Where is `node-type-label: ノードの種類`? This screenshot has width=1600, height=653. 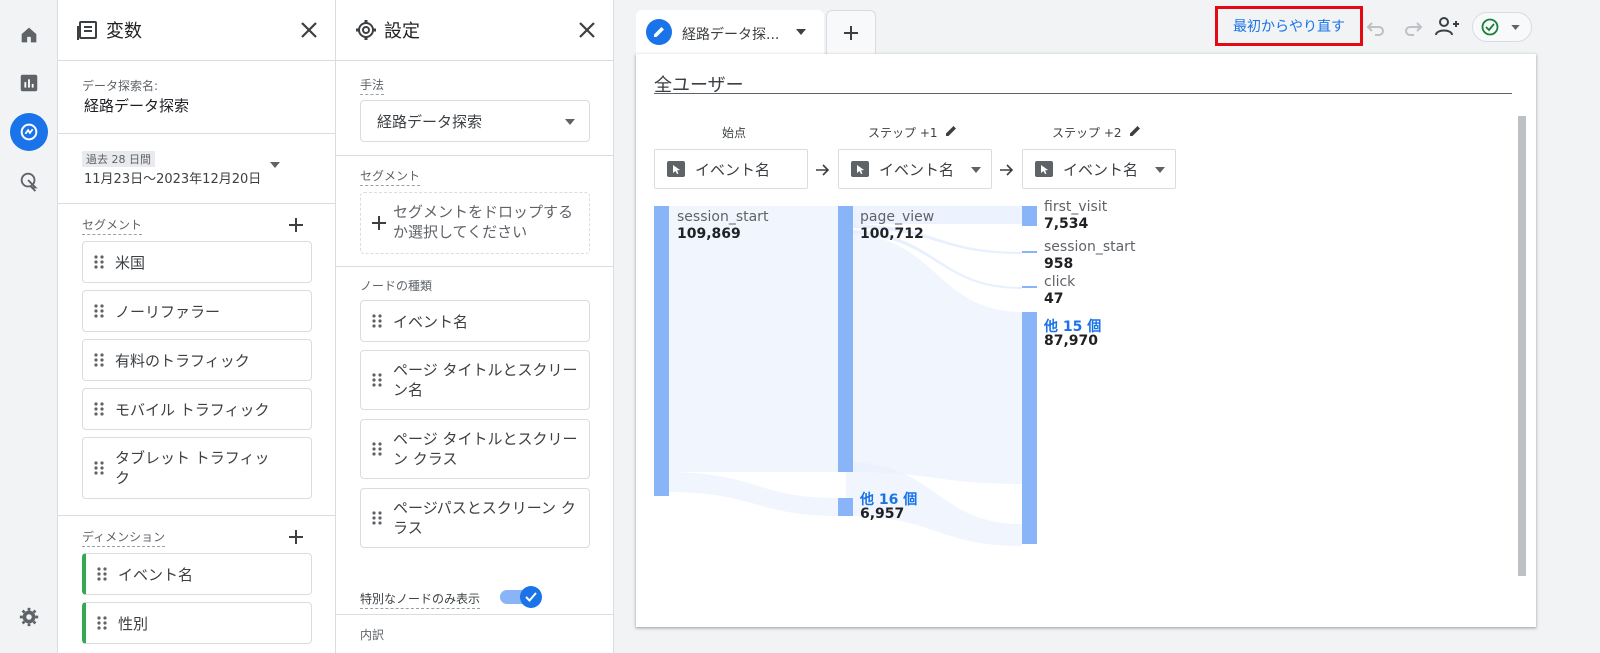
node-type-label: ノードの種類 is located at coordinates (396, 286).